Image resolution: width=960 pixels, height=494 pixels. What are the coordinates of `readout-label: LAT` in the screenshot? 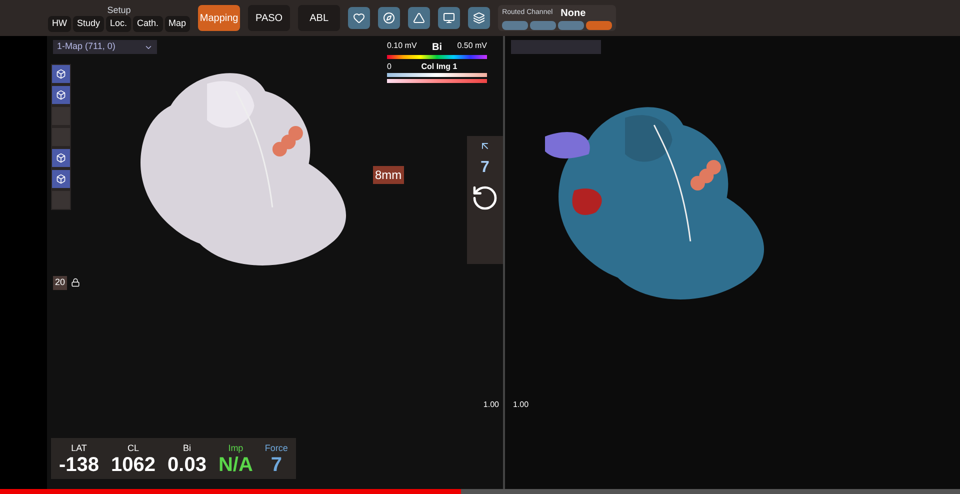 It's located at (79, 448).